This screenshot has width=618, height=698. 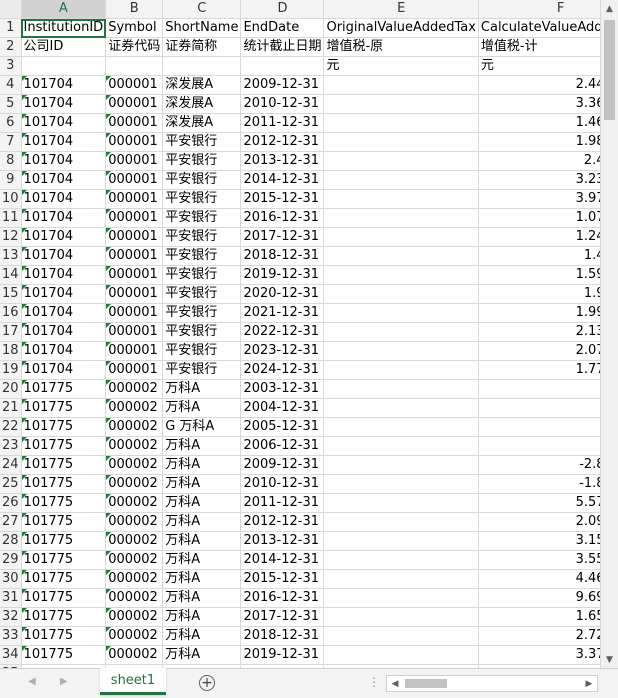 I want to click on row-header: 5, so click(x=11, y=104).